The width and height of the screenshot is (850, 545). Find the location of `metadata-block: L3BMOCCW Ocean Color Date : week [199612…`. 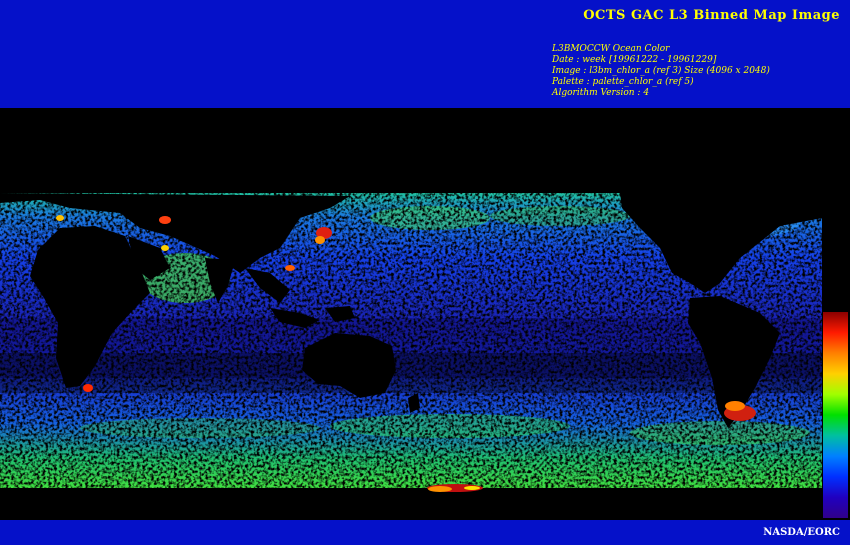

metadata-block: L3BMOCCW Ocean Color Date : week [199612… is located at coordinates (661, 71).